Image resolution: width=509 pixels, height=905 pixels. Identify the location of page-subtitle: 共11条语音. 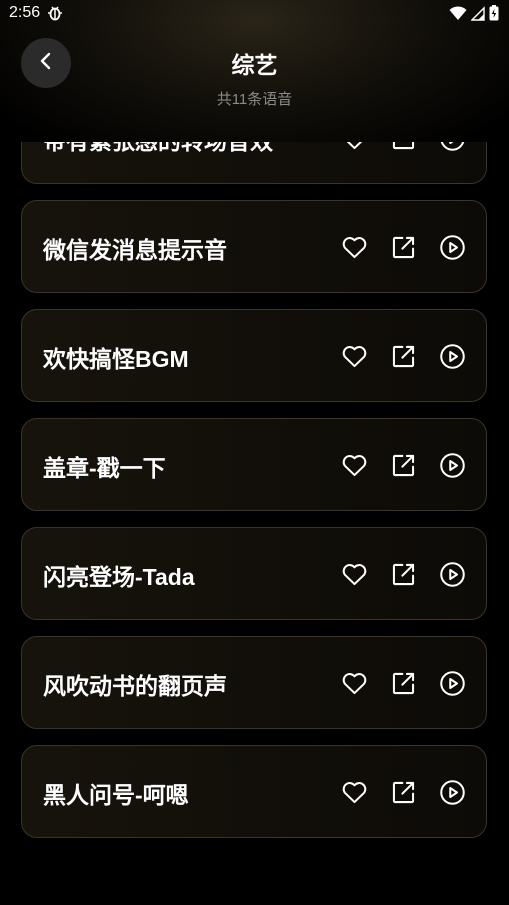
(254, 99).